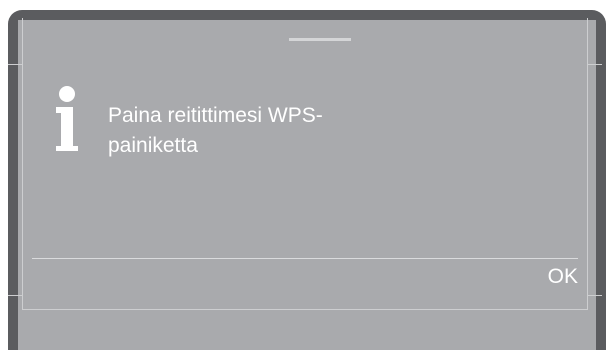  What do you see at coordinates (305, 258) in the screenshot?
I see `dialog-divider` at bounding box center [305, 258].